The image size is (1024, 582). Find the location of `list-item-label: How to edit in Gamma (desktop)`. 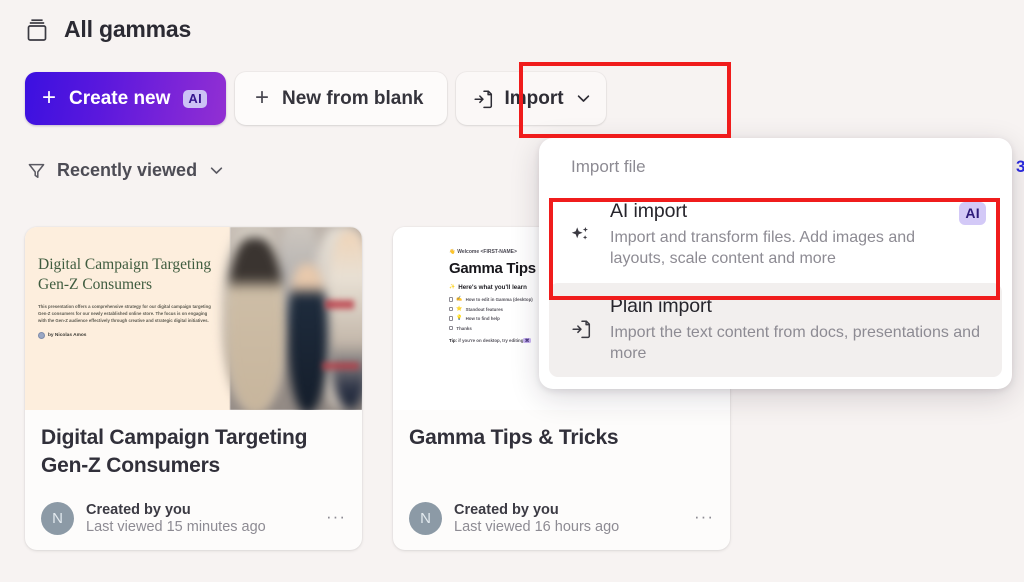

list-item-label: How to edit in Gamma (desktop) is located at coordinates (499, 299).